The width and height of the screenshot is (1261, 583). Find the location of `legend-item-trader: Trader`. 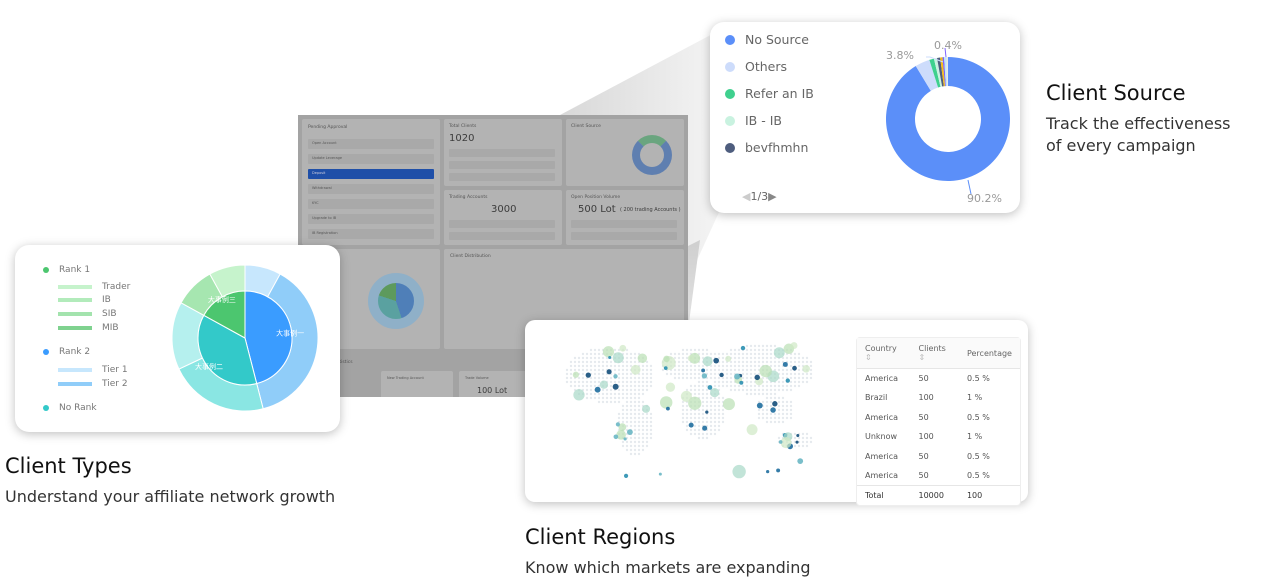

legend-item-trader: Trader is located at coordinates (94, 287).